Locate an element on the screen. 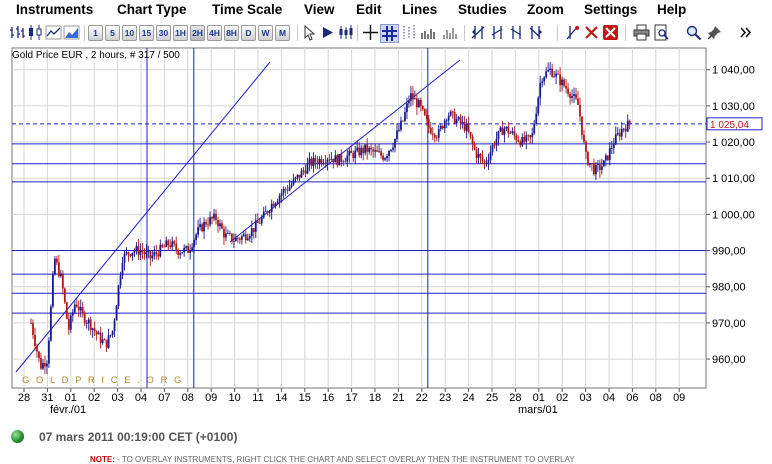  scroll-right-icon is located at coordinates (516, 32).